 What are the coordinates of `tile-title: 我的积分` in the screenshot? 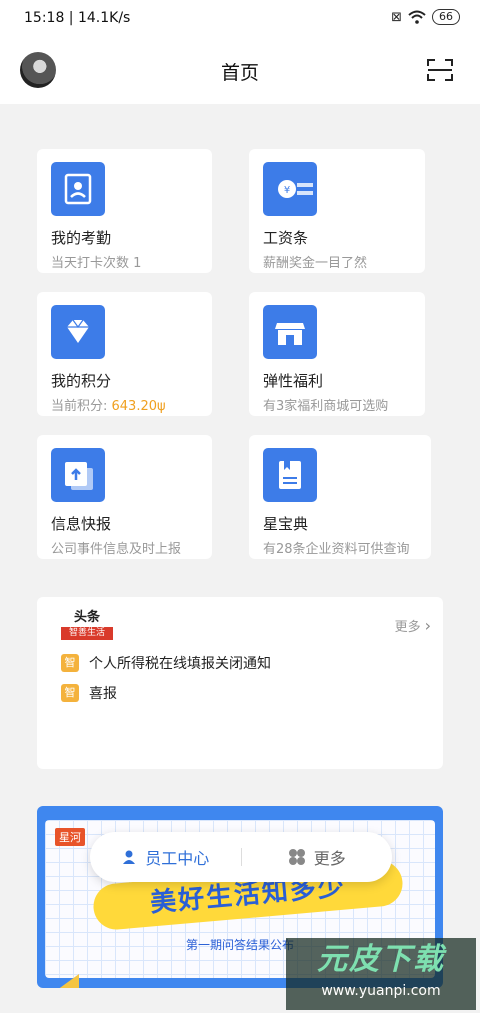 It's located at (81, 381).